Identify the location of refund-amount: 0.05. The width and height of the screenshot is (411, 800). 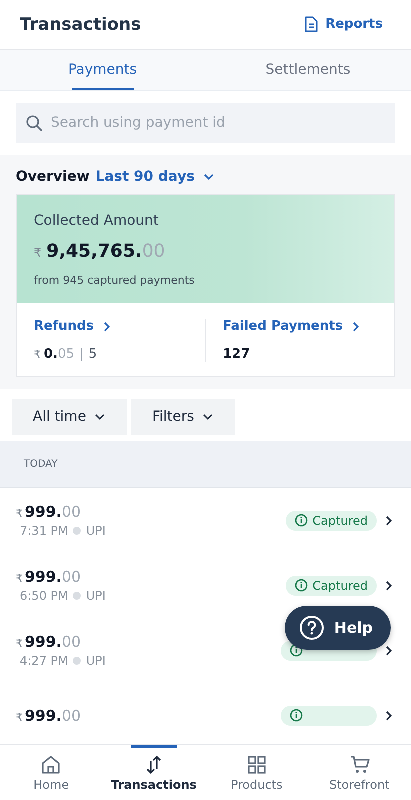
(59, 354).